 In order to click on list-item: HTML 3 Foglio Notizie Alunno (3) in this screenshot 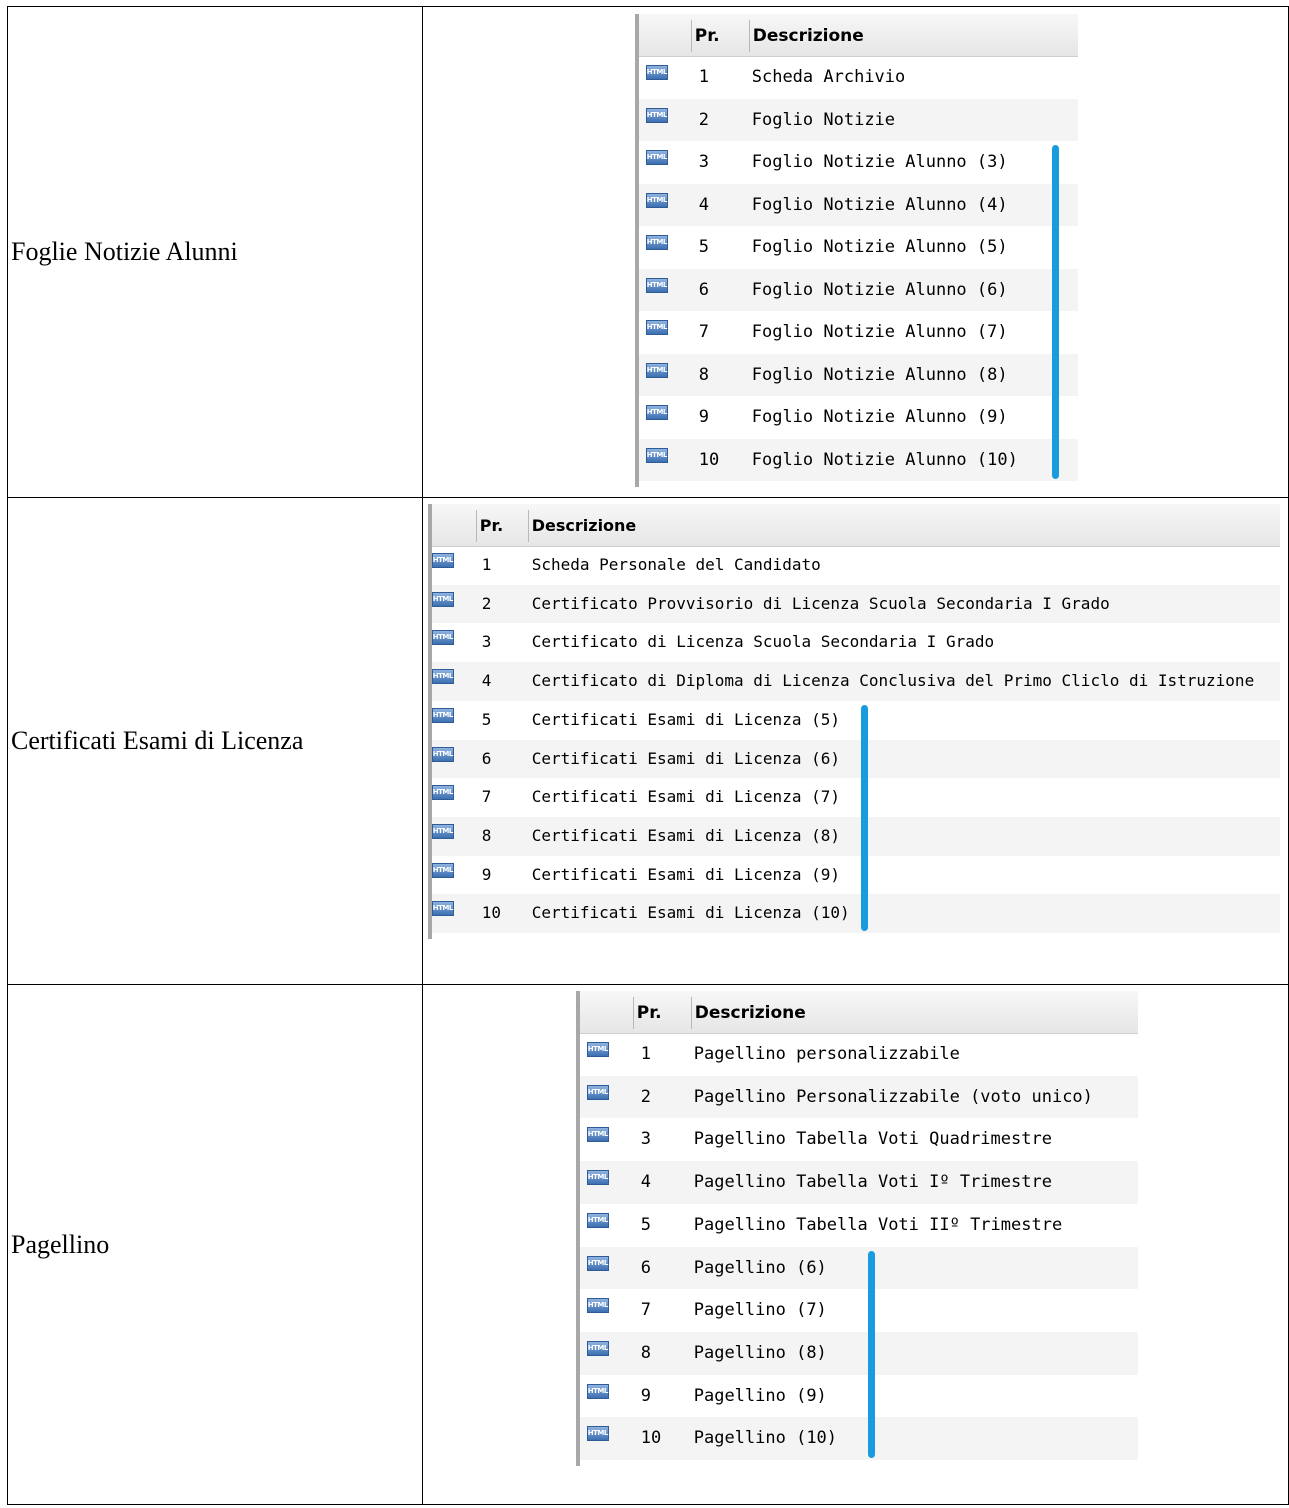, I will do `click(858, 162)`.